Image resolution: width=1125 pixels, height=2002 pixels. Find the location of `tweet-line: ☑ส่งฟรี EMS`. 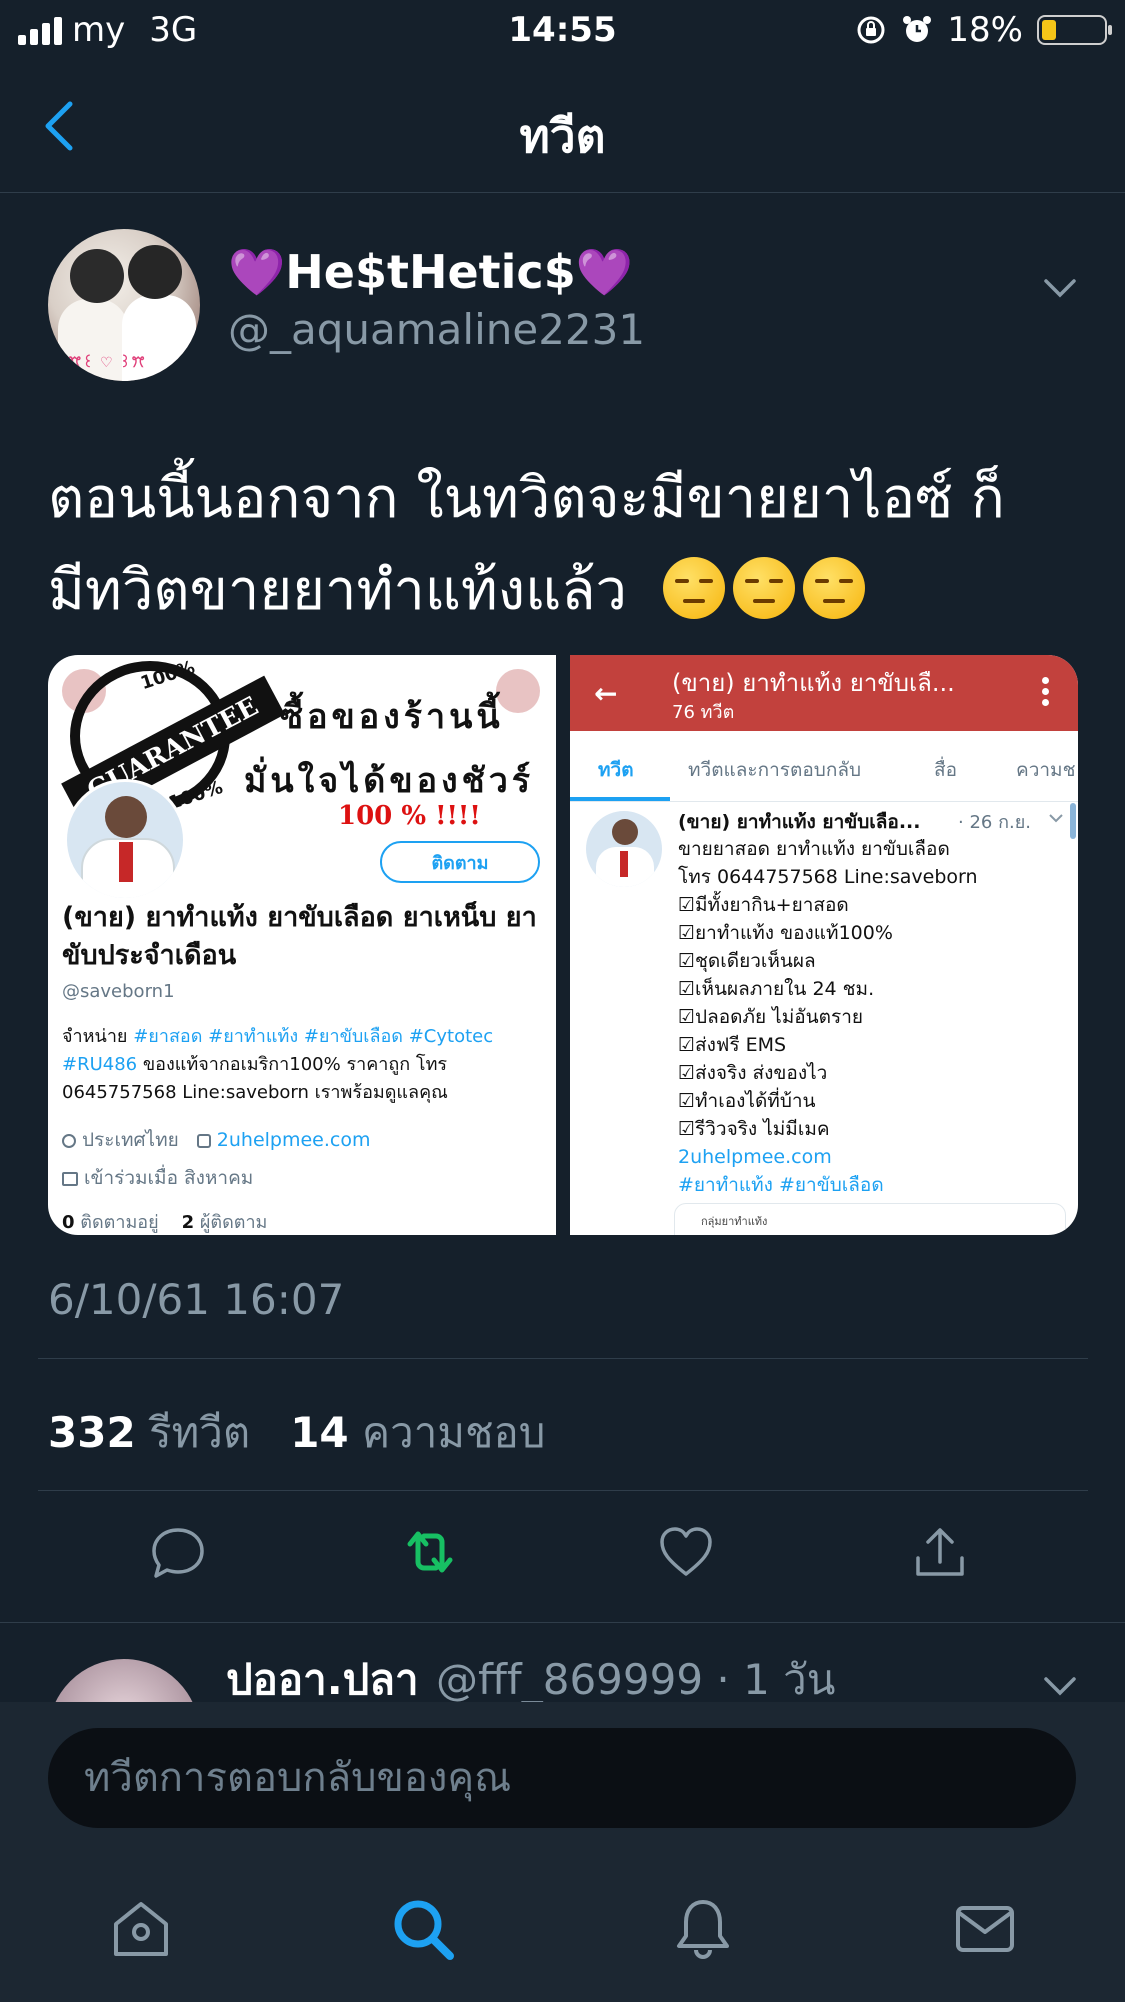

tweet-line: ☑ส่งฟรี EMS is located at coordinates (732, 1045).